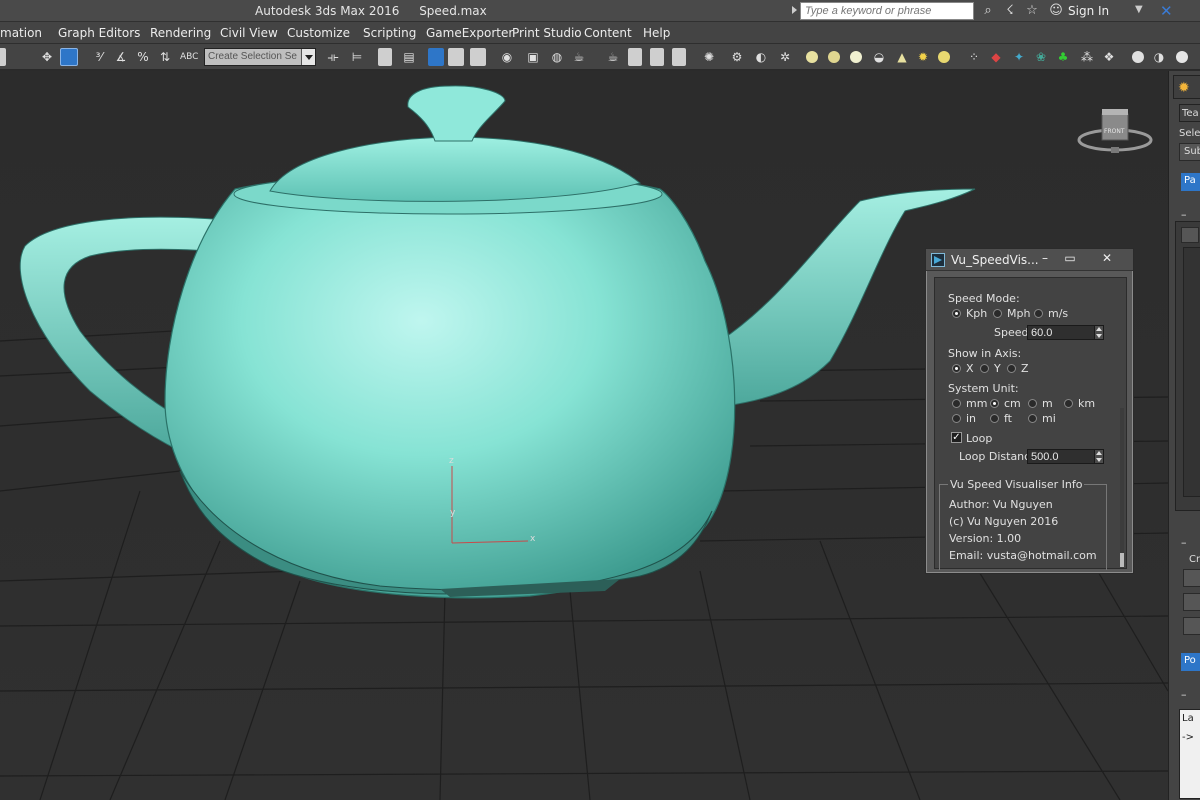  Describe the element at coordinates (1063, 57) in the screenshot. I see `foliage-icon: ♣` at that location.